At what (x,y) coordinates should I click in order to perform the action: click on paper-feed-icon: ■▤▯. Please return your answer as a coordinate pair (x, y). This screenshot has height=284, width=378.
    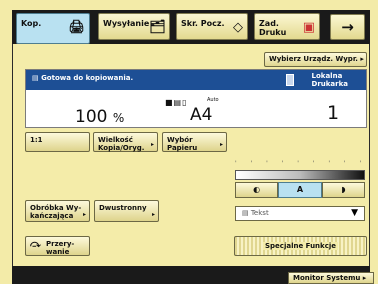
    Looking at the image, I should click on (176, 102).